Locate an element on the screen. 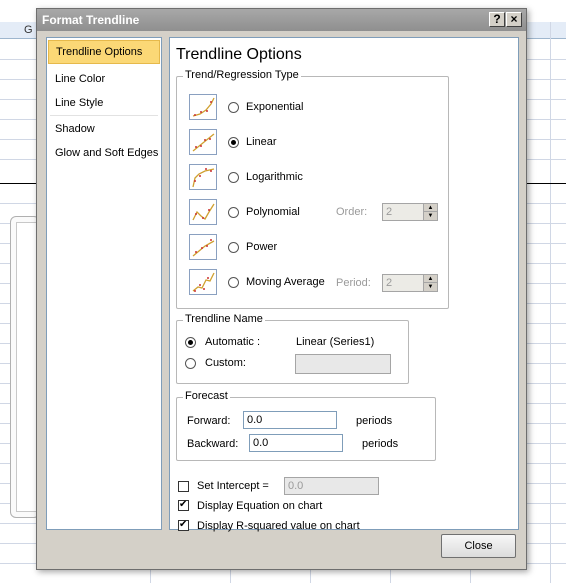 The image size is (566, 583). moving-average-radio is located at coordinates (233, 282).